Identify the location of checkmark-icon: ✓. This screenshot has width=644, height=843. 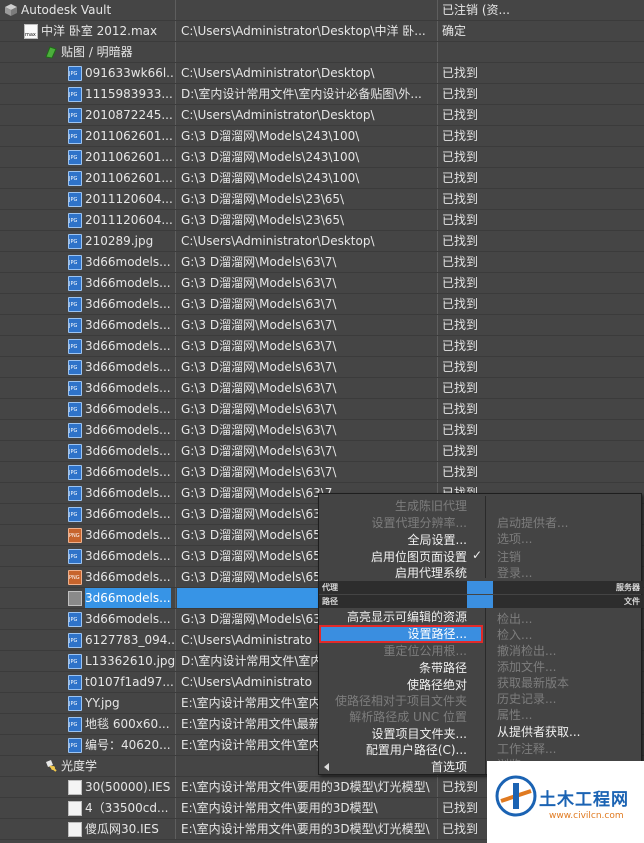
(477, 555).